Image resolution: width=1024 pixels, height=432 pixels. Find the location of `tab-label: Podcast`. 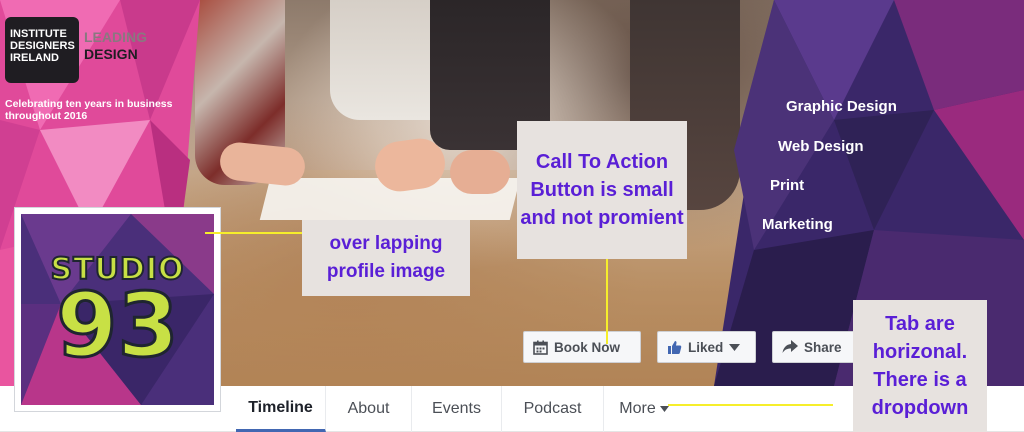

tab-label: Podcast is located at coordinates (552, 408).